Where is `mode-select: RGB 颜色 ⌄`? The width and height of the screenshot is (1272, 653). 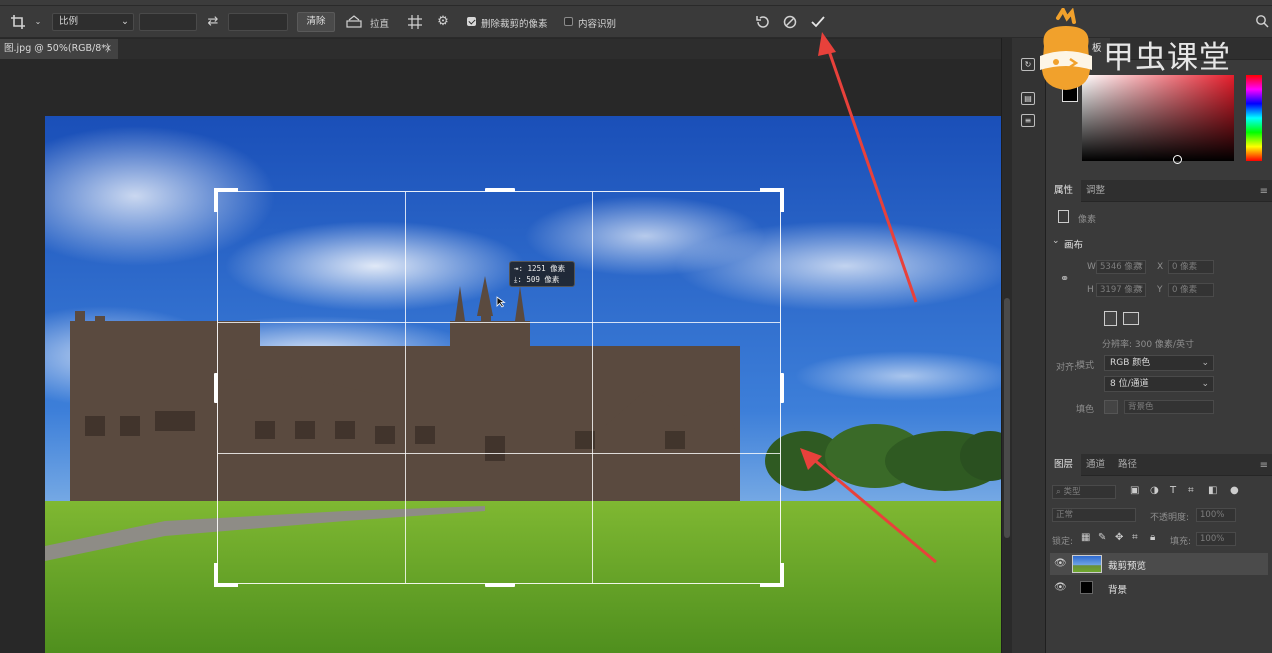 mode-select: RGB 颜色 ⌄ is located at coordinates (1159, 363).